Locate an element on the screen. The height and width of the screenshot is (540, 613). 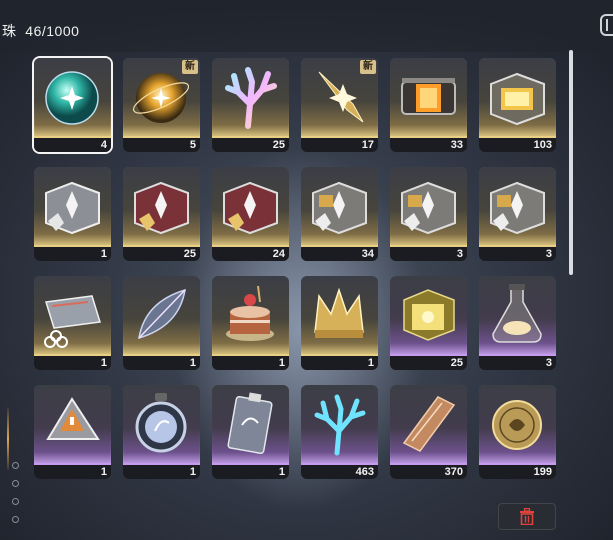
count-bar: 103 is located at coordinates (517, 145).